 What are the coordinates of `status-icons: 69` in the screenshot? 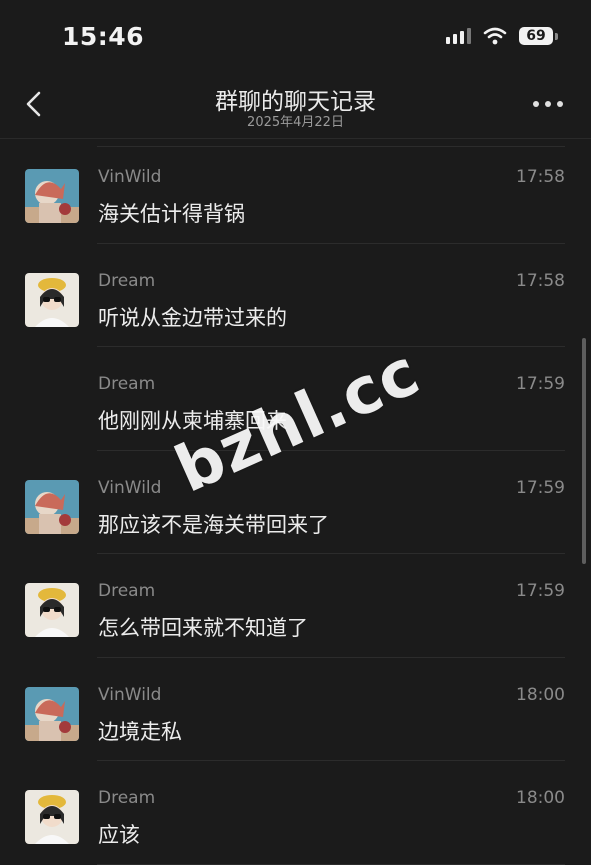 It's located at (502, 36).